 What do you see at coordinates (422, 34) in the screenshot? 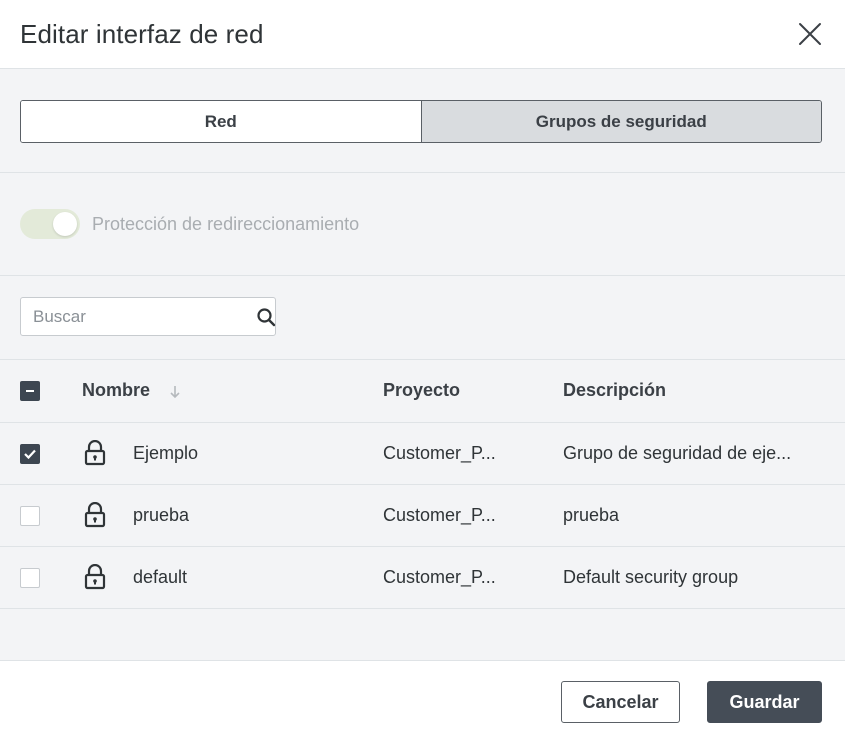
I see `dialog-header: Editar interfaz de red` at bounding box center [422, 34].